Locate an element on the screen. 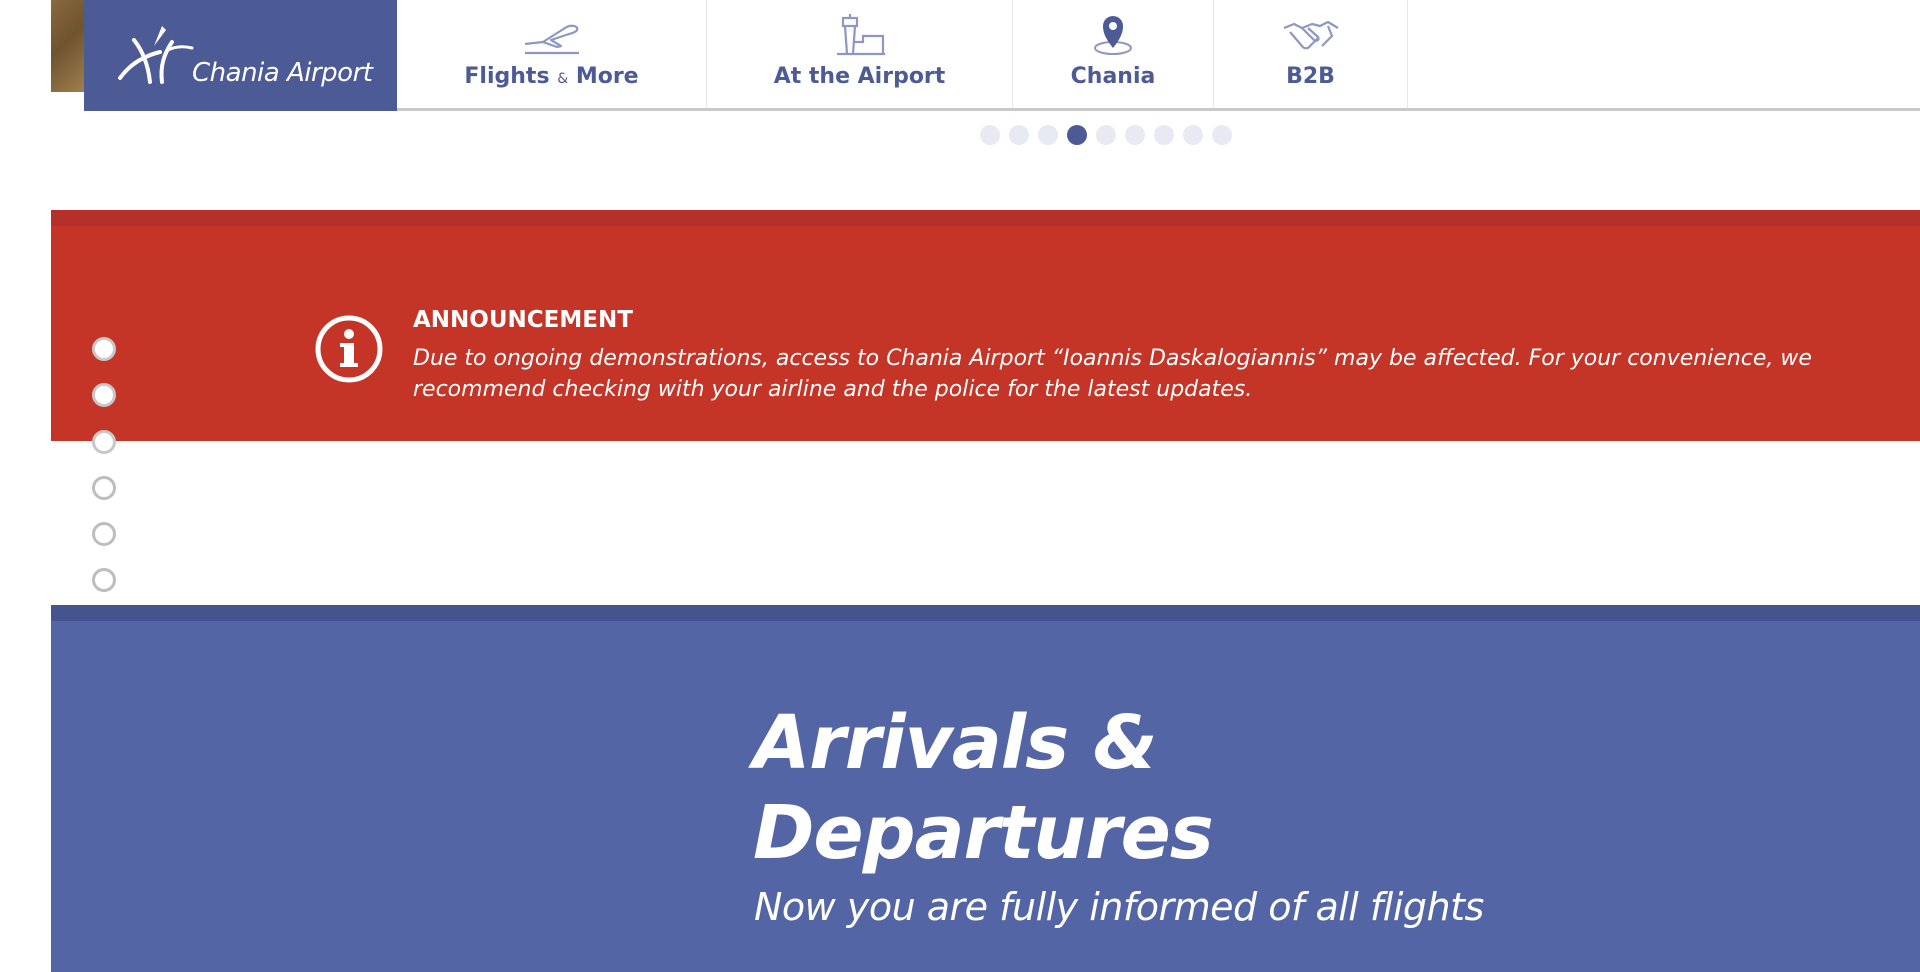  location-pin-icon is located at coordinates (1113, 35).